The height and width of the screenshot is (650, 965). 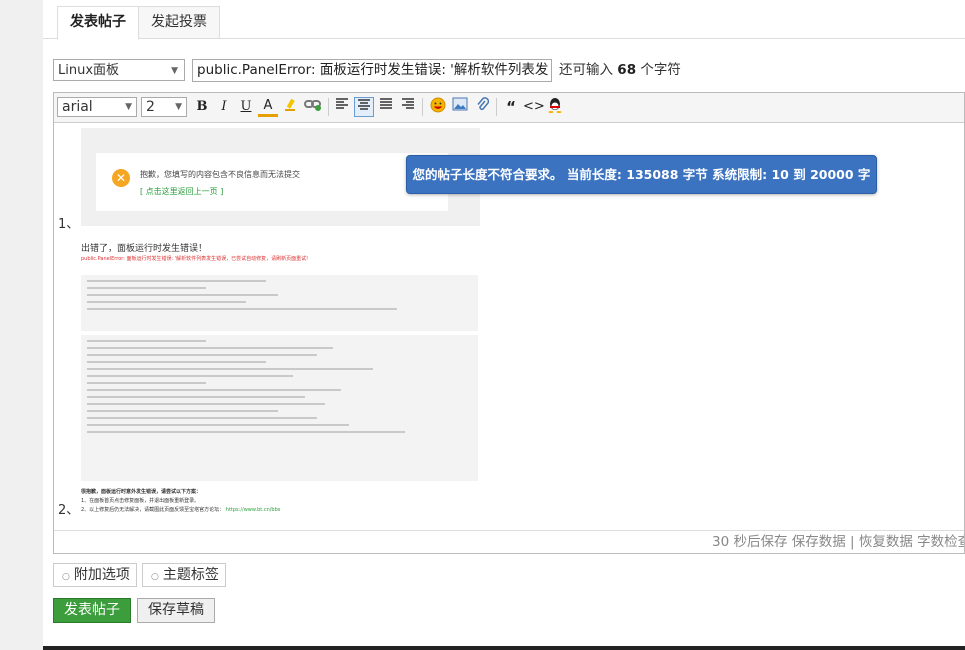 What do you see at coordinates (627, 70) in the screenshot?
I see `remaining-count: 68` at bounding box center [627, 70].